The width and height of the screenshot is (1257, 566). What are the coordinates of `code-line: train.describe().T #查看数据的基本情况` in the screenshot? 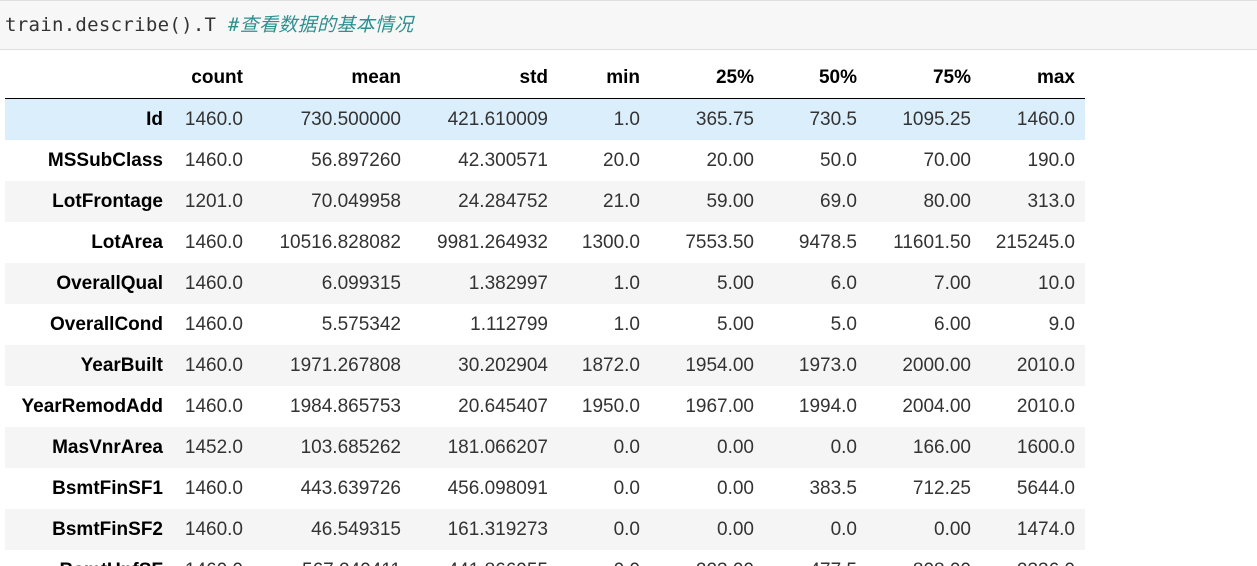 It's located at (209, 25).